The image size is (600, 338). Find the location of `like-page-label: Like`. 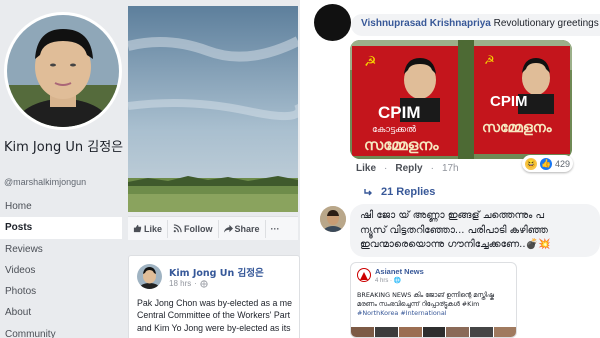

like-page-label: Like is located at coordinates (153, 228).